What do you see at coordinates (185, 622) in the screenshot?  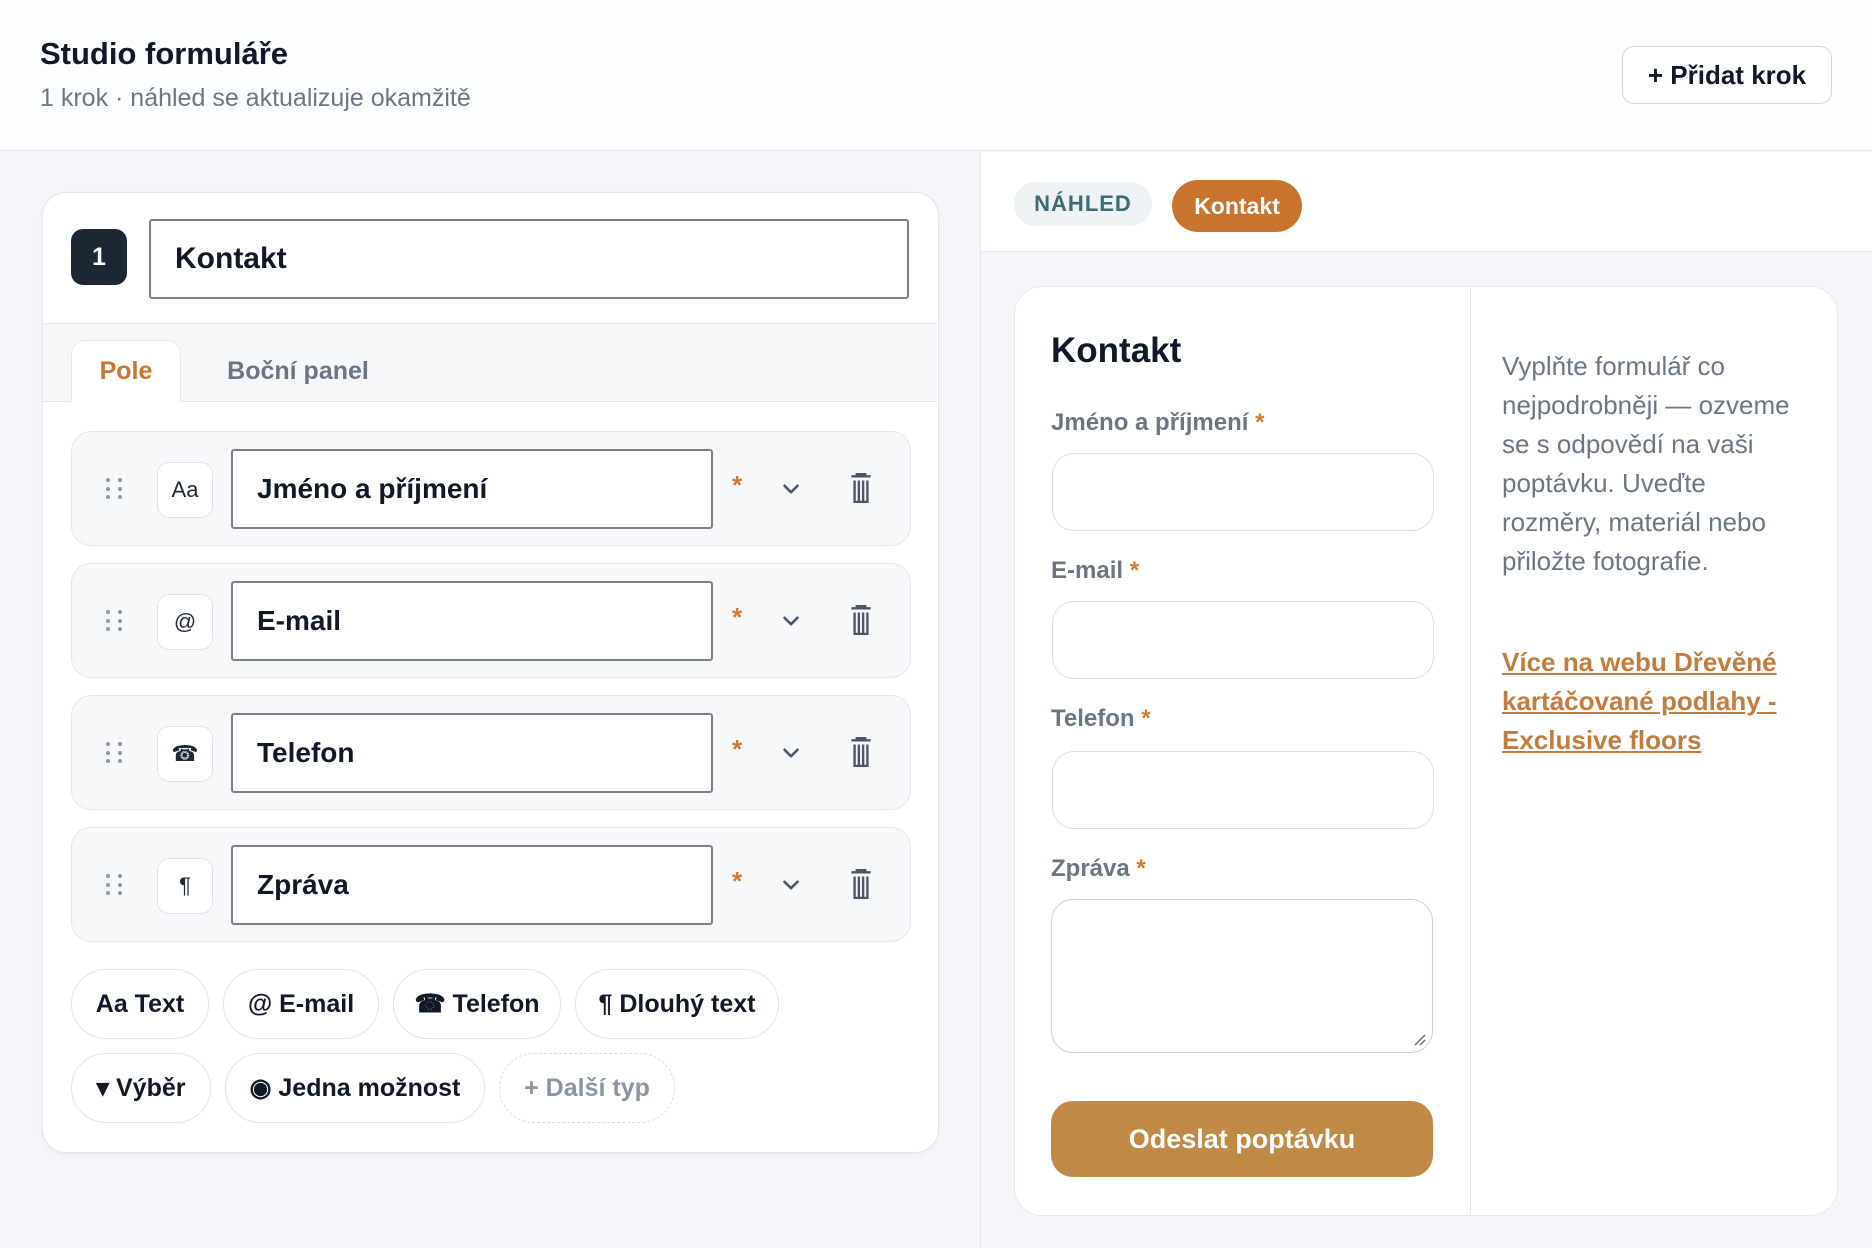 I see `email-type-icon: @` at bounding box center [185, 622].